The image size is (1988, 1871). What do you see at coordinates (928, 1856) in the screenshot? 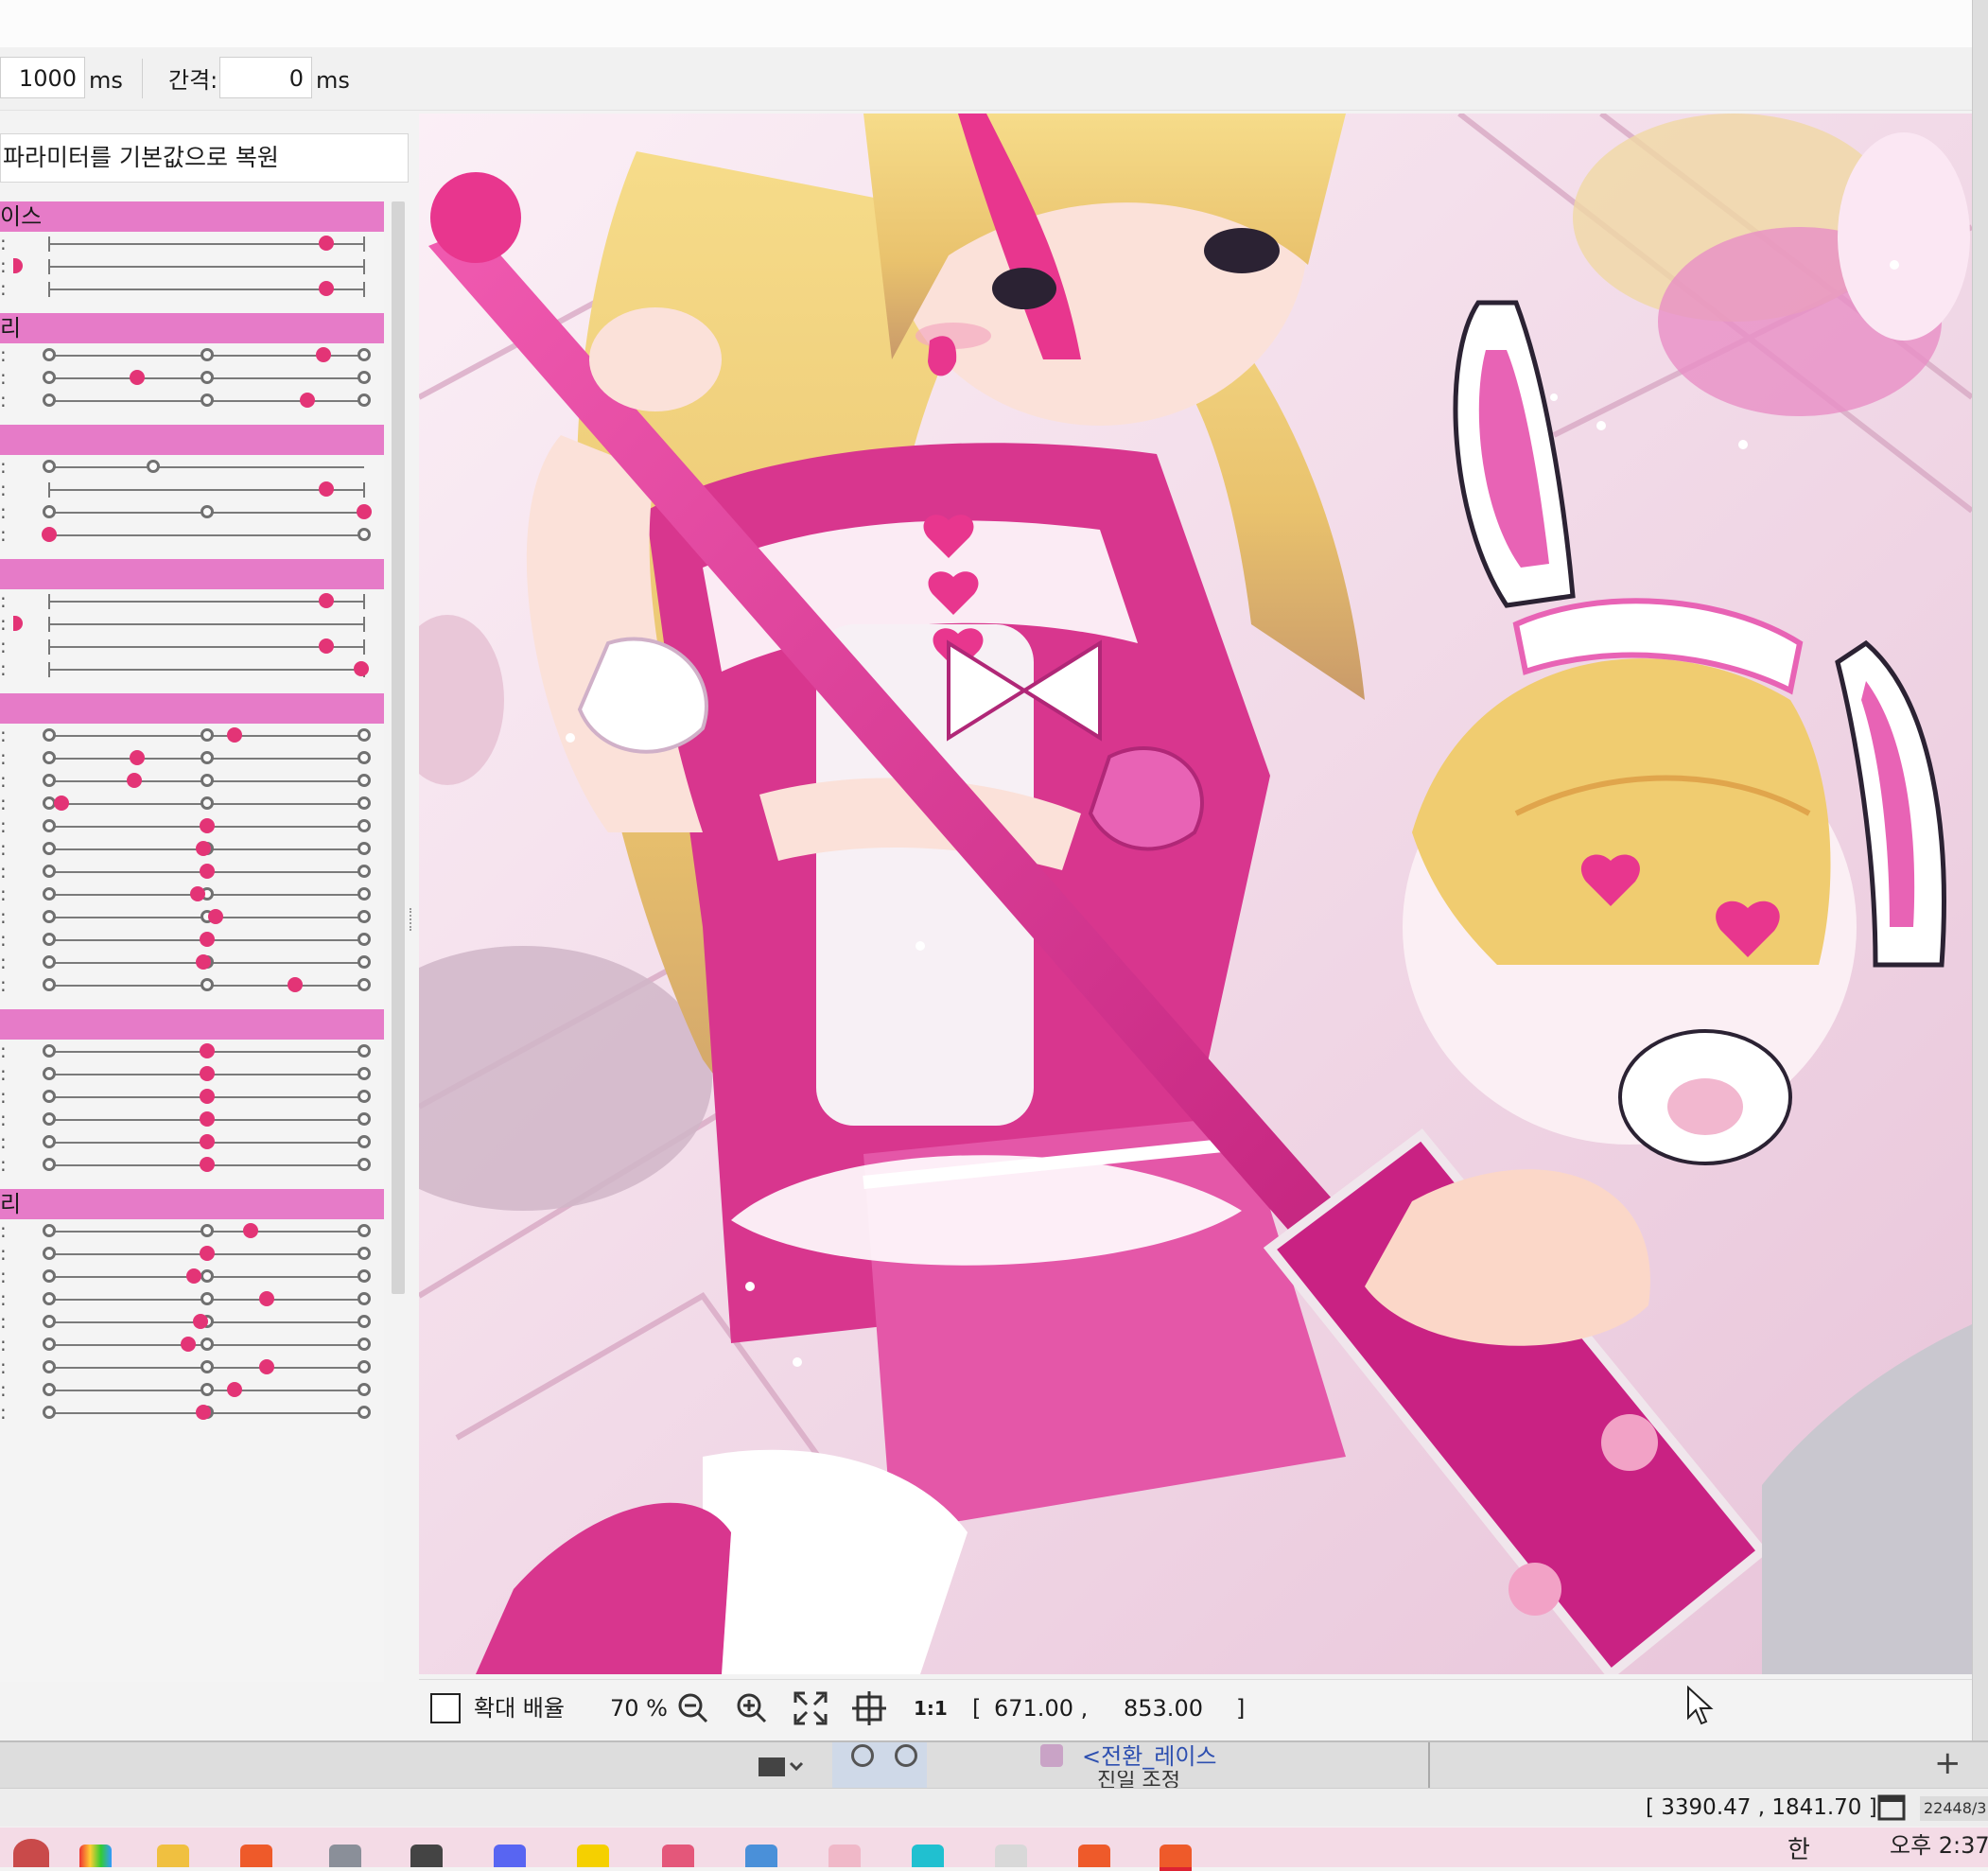
I see `editor-app-icon` at bounding box center [928, 1856].